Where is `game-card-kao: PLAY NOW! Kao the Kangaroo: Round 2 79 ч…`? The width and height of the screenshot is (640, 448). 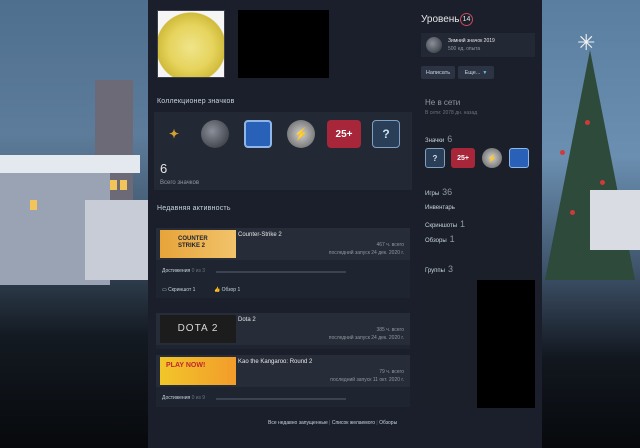 game-card-kao: PLAY NOW! Kao the Kangaroo: Round 2 79 ч… is located at coordinates (283, 381).